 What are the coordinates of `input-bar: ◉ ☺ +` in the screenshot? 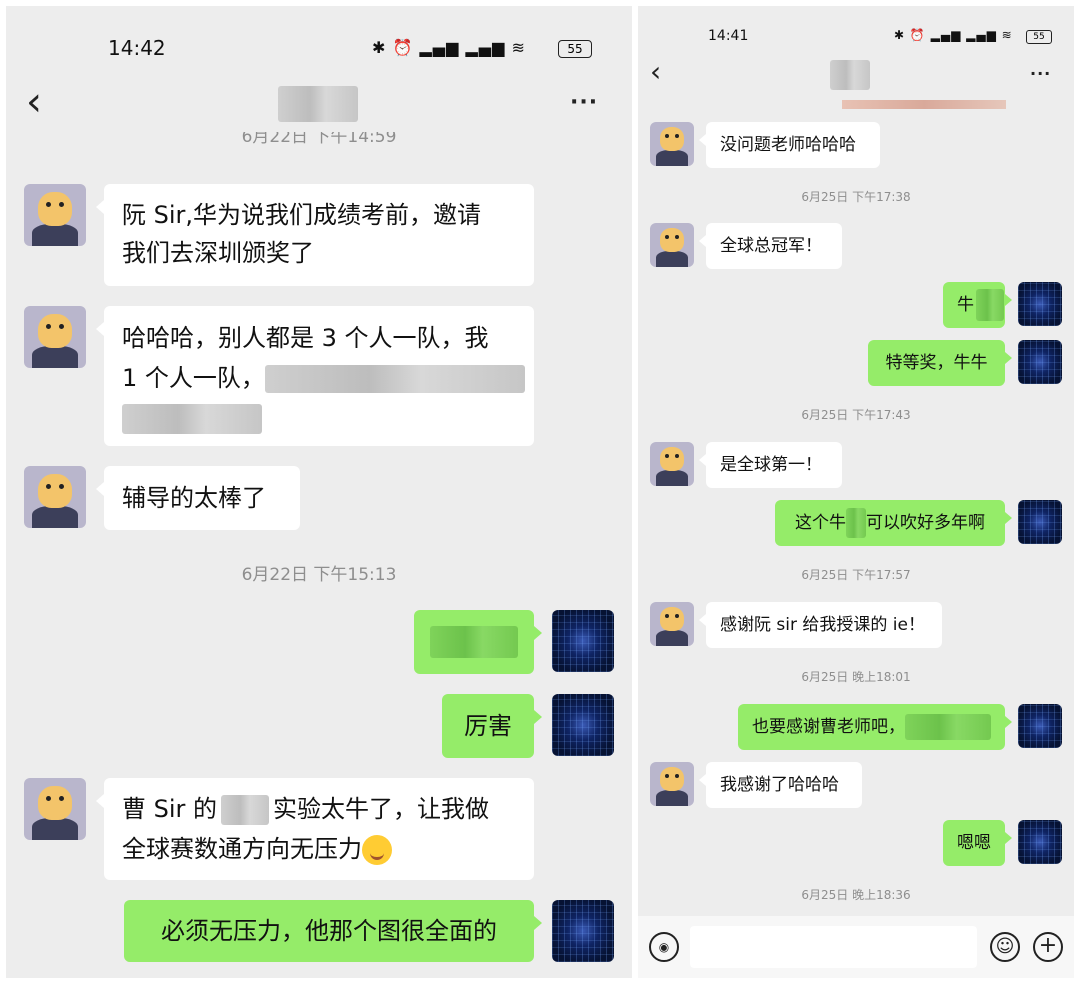 It's located at (856, 947).